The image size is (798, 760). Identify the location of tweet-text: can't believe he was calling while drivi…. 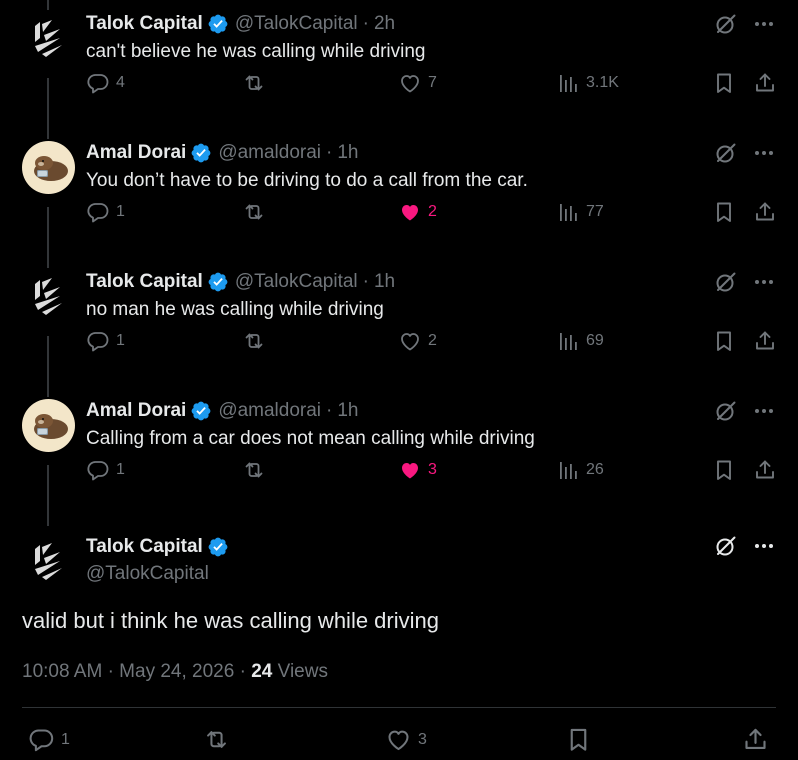
(256, 51).